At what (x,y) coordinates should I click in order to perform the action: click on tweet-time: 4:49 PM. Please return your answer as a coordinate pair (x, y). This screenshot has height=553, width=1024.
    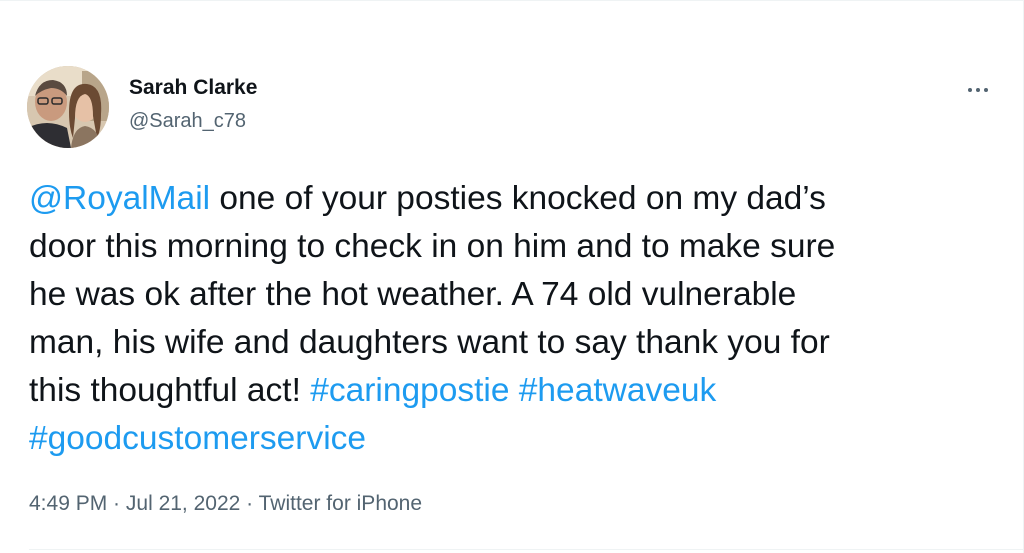
    Looking at the image, I should click on (68, 503).